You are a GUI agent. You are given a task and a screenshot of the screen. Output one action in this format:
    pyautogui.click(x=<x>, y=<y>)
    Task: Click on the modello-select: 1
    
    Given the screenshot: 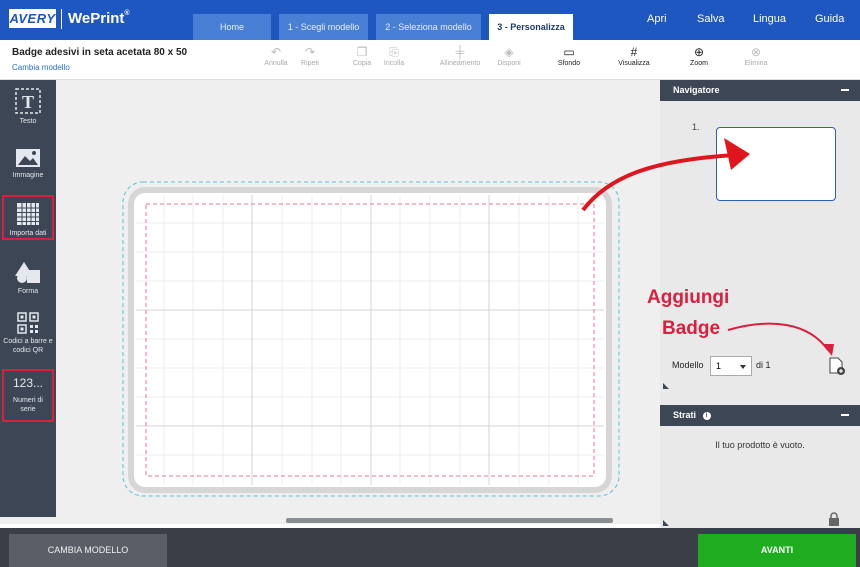 What is the action you would take?
    pyautogui.click(x=731, y=366)
    